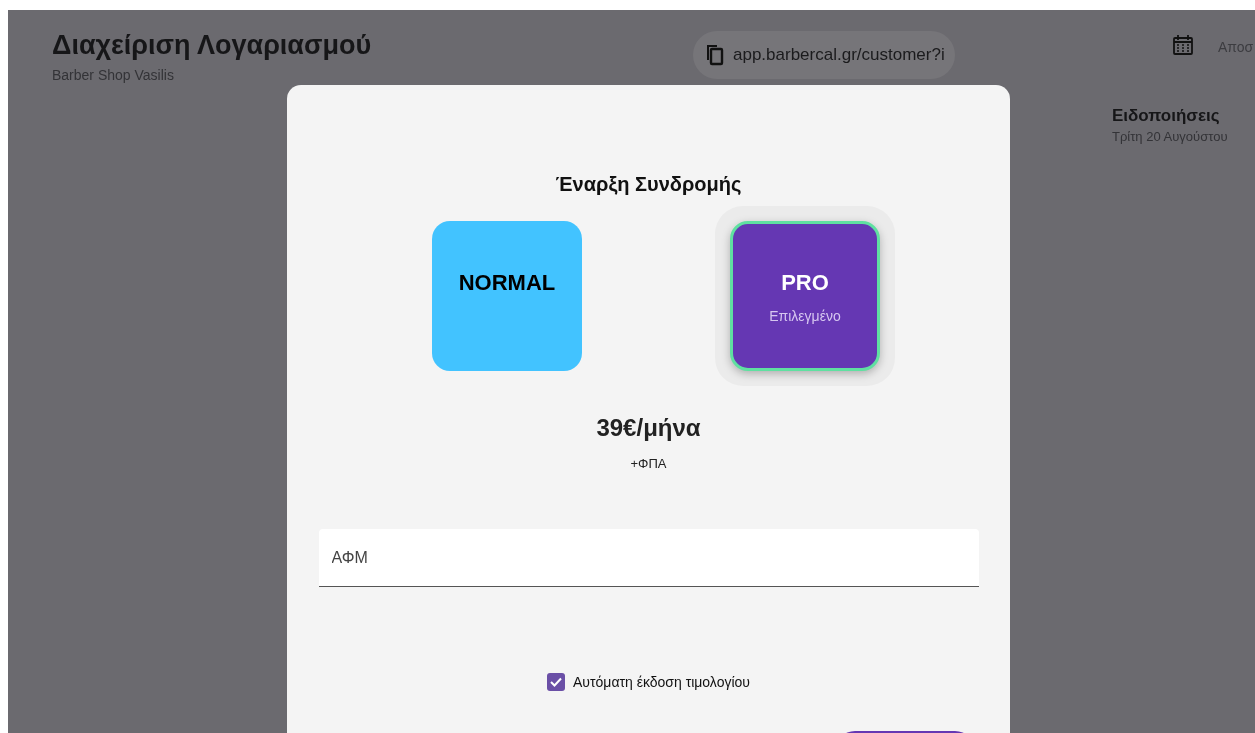 This screenshot has height=733, width=1255. Describe the element at coordinates (824, 55) in the screenshot. I see `copy-link-button: app.barbercal.gr/customer?i` at that location.